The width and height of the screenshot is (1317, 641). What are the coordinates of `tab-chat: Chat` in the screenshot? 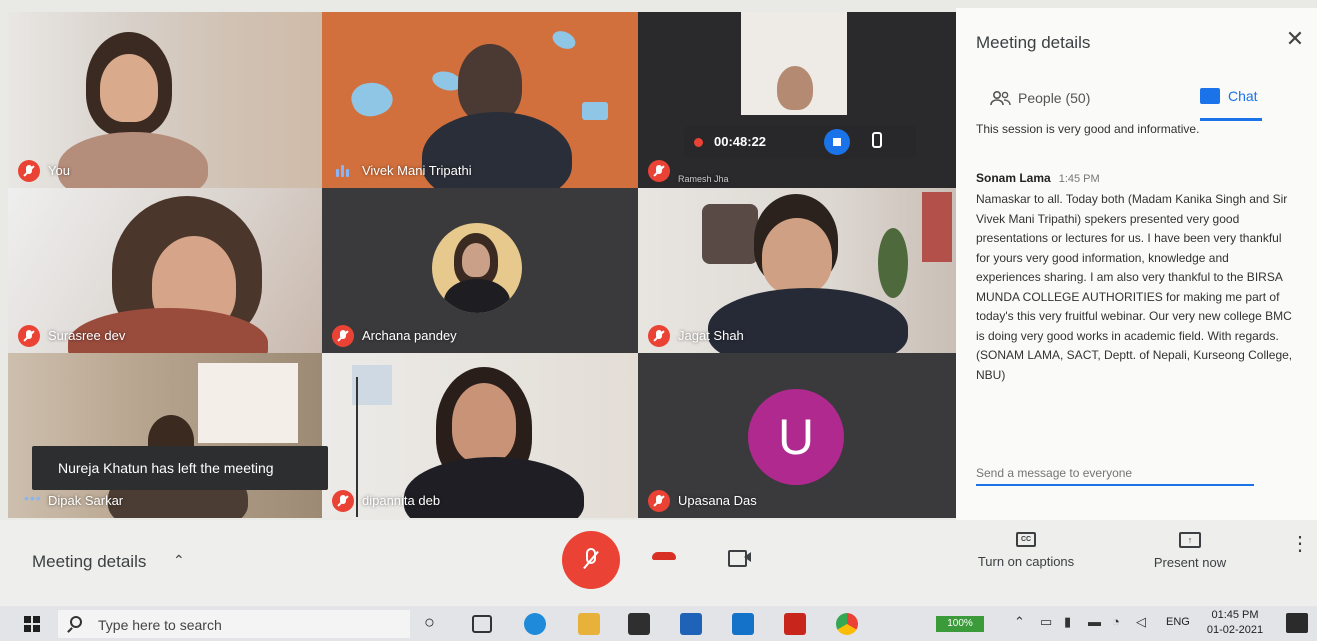 It's located at (1229, 102).